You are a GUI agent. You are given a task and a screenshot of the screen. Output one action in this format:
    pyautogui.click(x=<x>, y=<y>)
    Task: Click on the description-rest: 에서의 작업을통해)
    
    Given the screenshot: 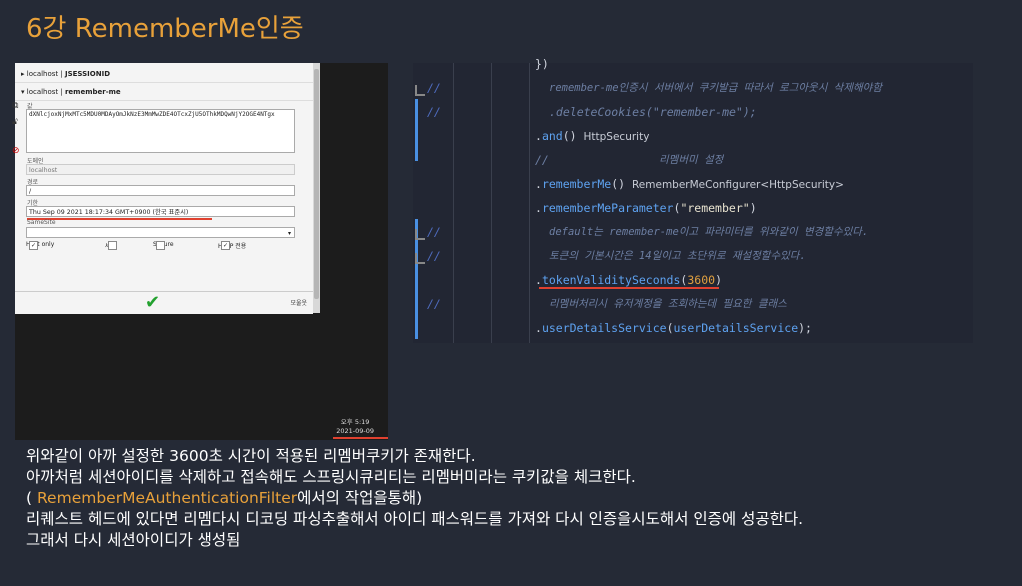 What is the action you would take?
    pyautogui.click(x=360, y=498)
    